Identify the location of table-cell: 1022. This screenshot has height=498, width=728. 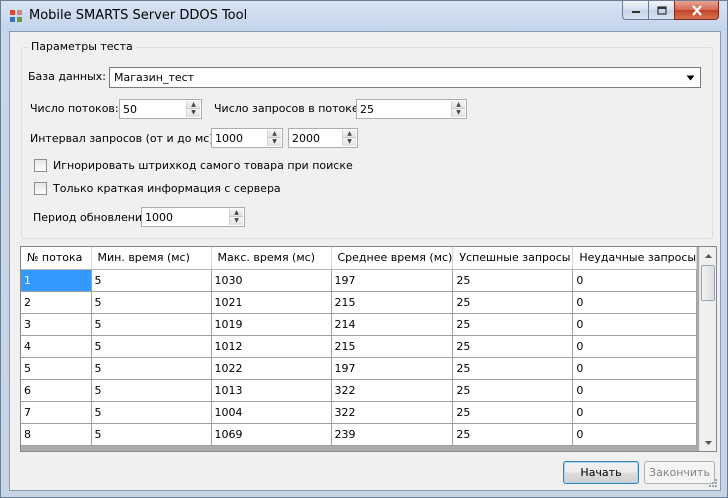
(271, 368).